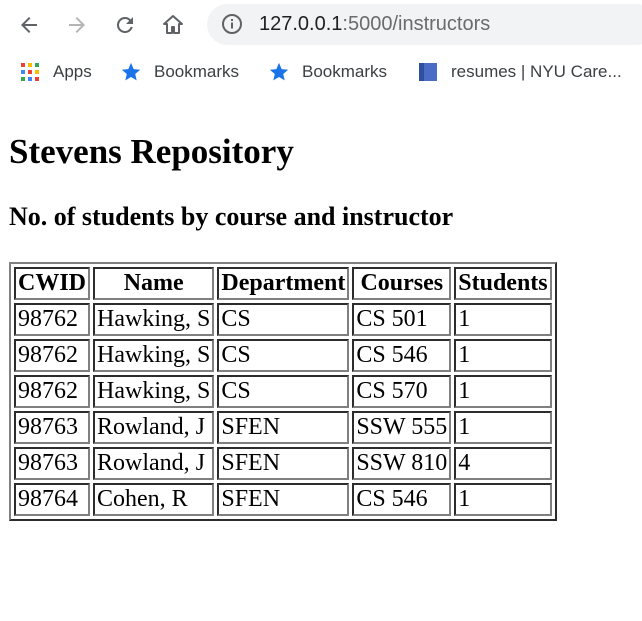  I want to click on url-path: :5000/instructors, so click(416, 24).